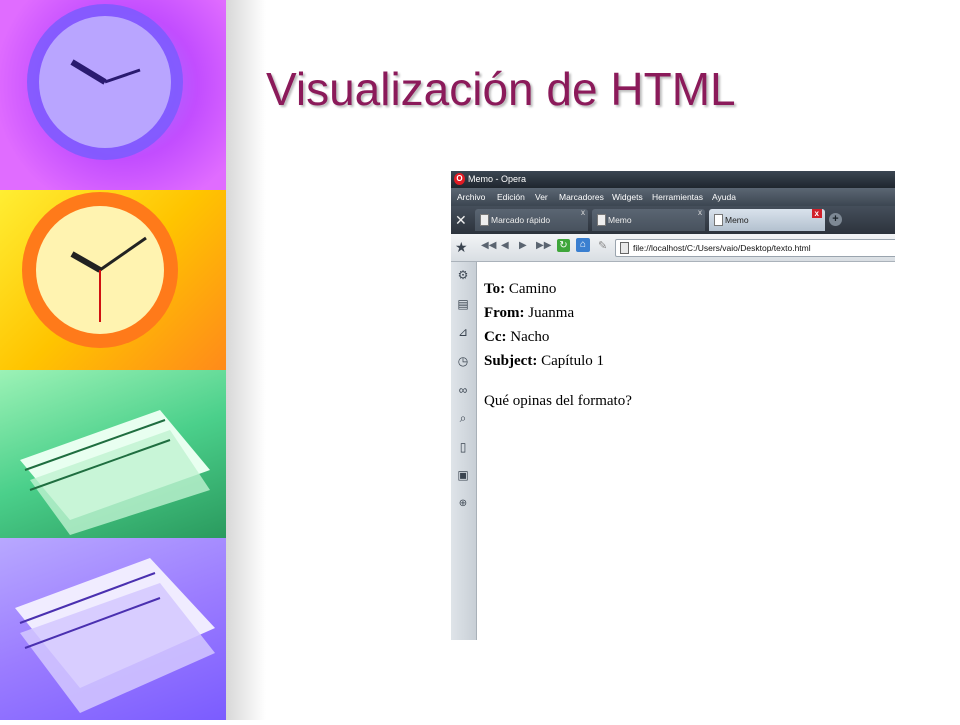 The image size is (960, 725). Describe the element at coordinates (495, 289) in the screenshot. I see `memo-to-label: To:` at that location.